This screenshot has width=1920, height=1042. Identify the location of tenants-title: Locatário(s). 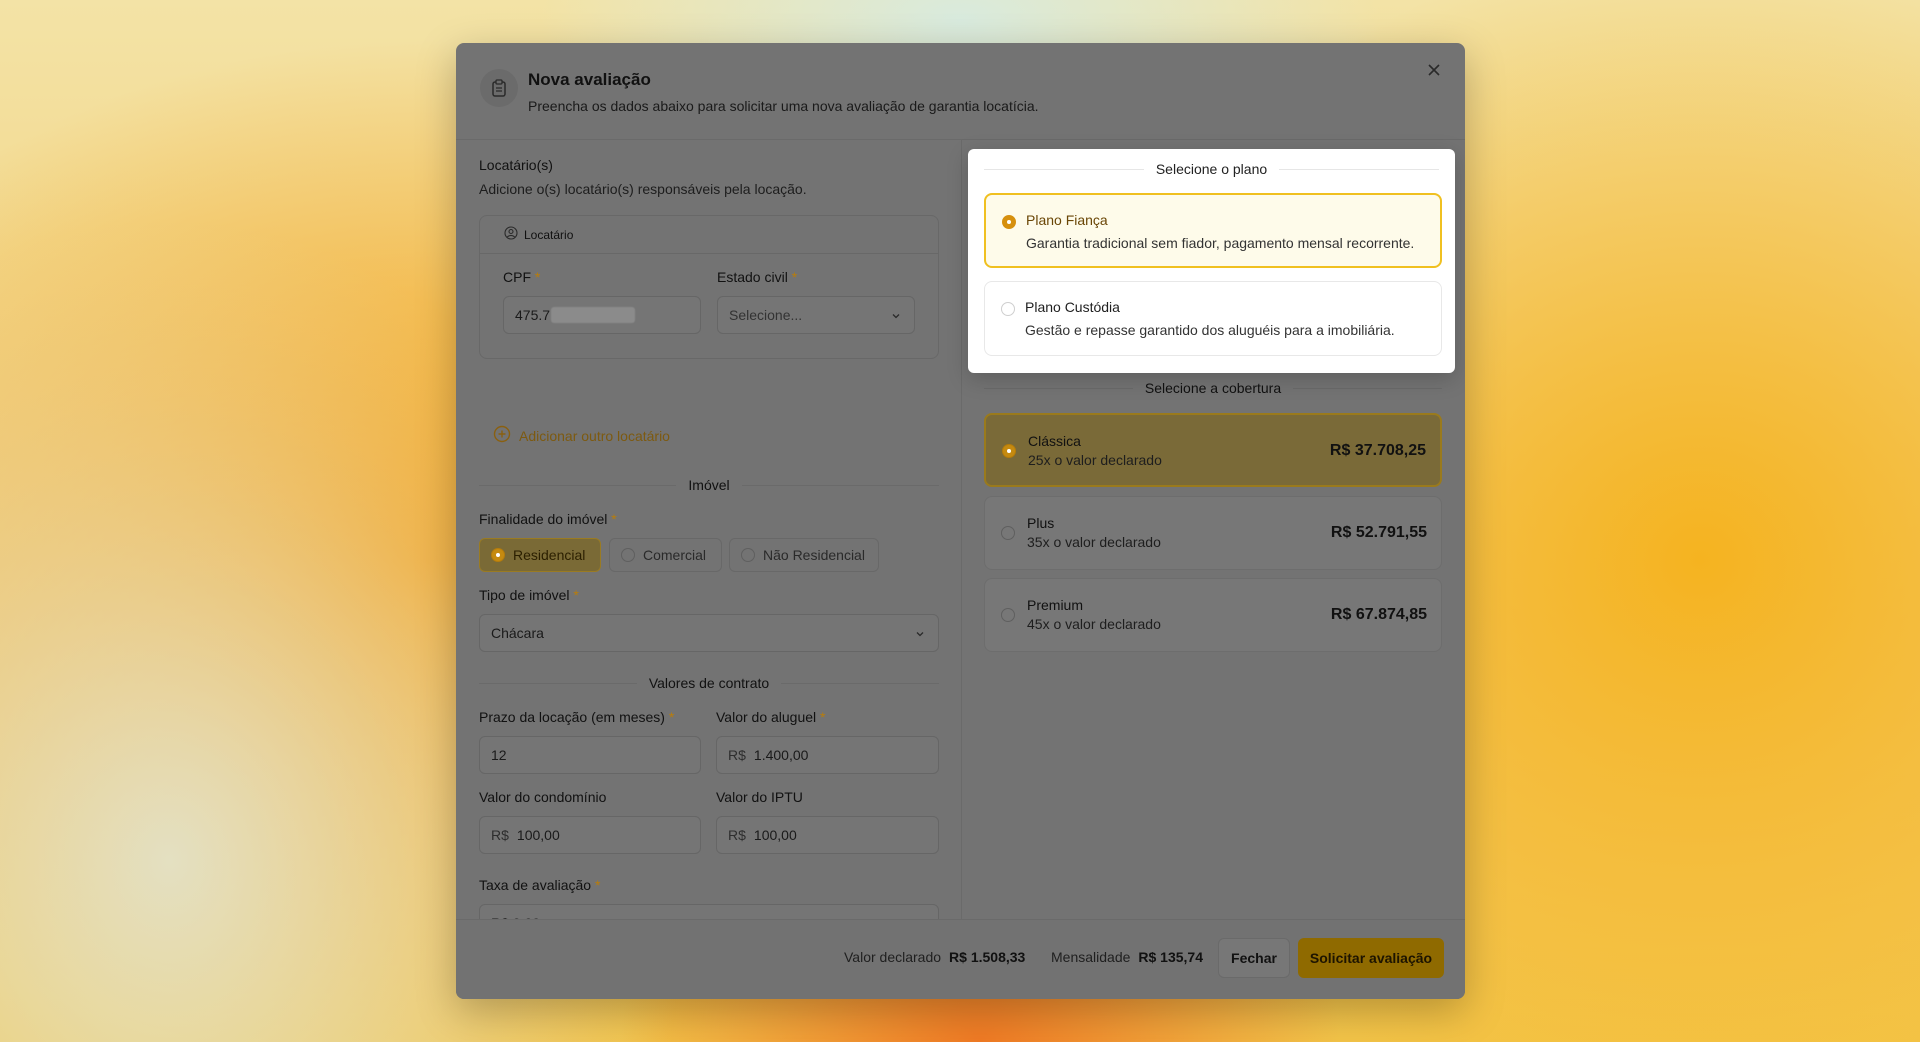
(516, 165).